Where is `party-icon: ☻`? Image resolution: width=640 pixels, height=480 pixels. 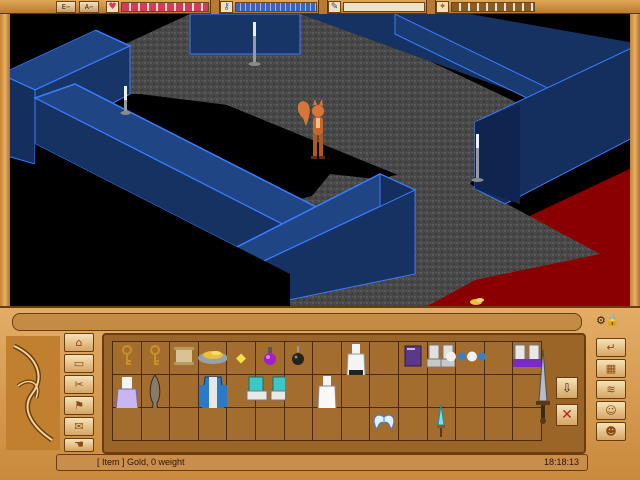
party-icon: ☻ is located at coordinates (611, 431).